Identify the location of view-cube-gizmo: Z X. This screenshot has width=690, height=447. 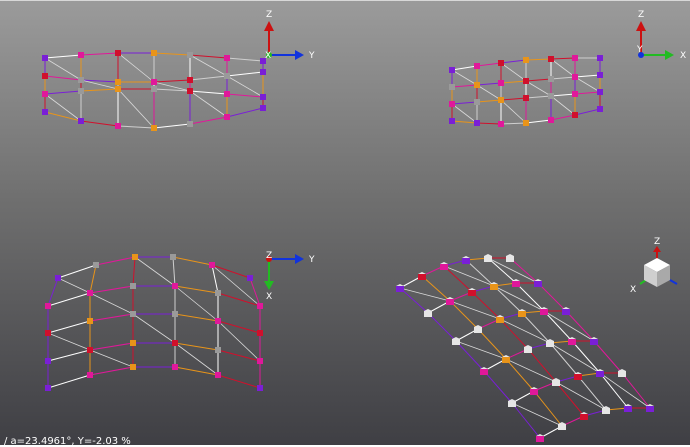
(654, 266).